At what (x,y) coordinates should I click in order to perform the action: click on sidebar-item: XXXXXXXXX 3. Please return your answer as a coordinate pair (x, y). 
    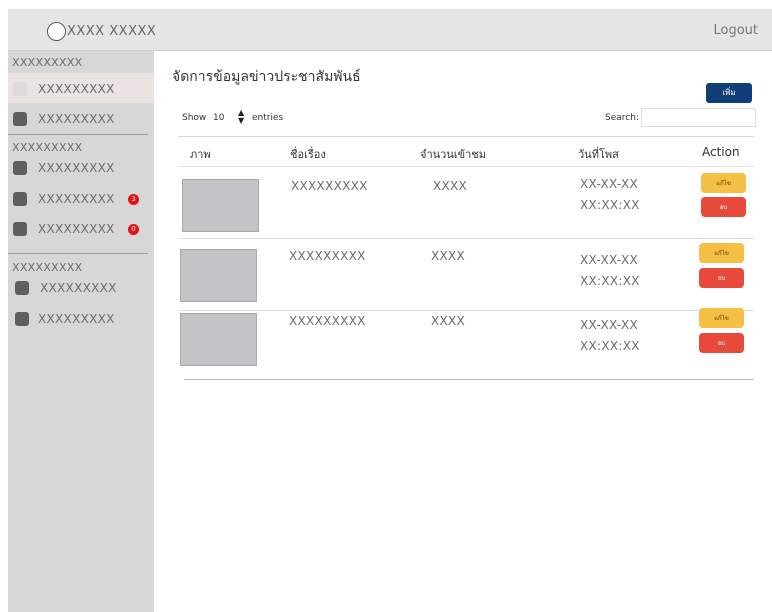
    Looking at the image, I should click on (81, 199).